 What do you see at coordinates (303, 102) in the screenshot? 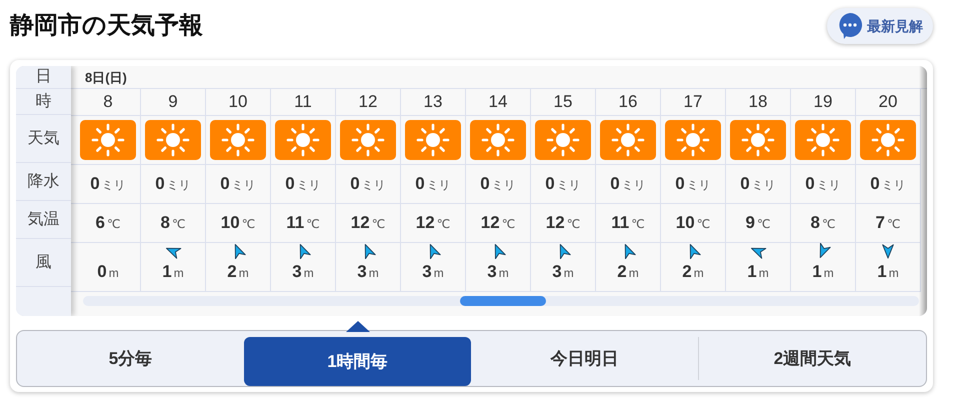
I see `hour-label: 11` at bounding box center [303, 102].